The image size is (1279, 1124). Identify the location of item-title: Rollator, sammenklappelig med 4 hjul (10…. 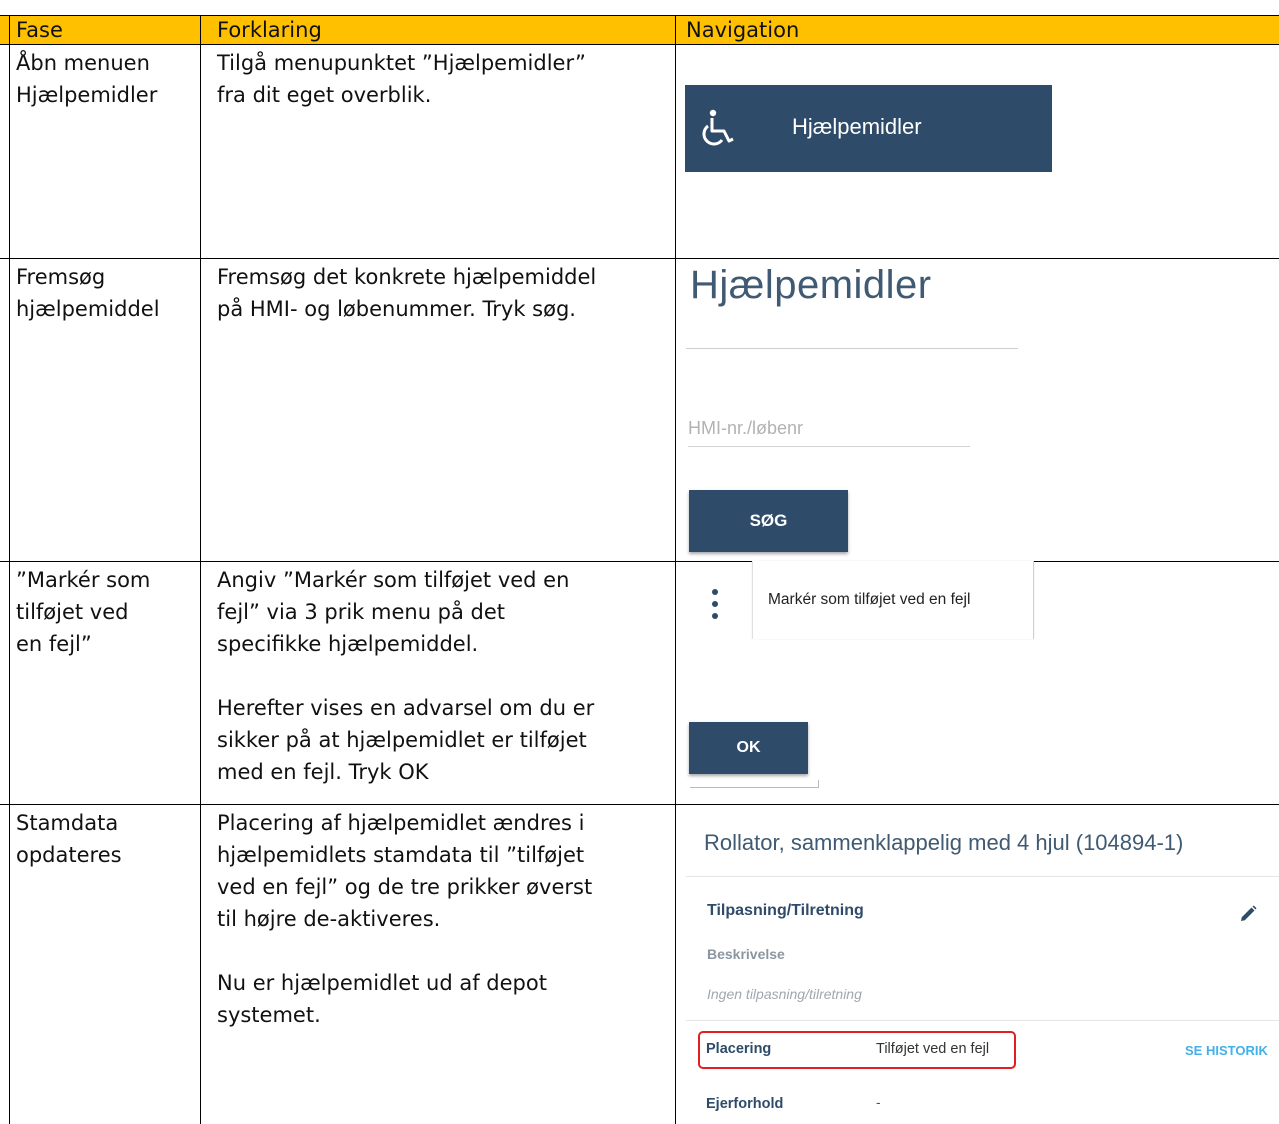
(944, 842).